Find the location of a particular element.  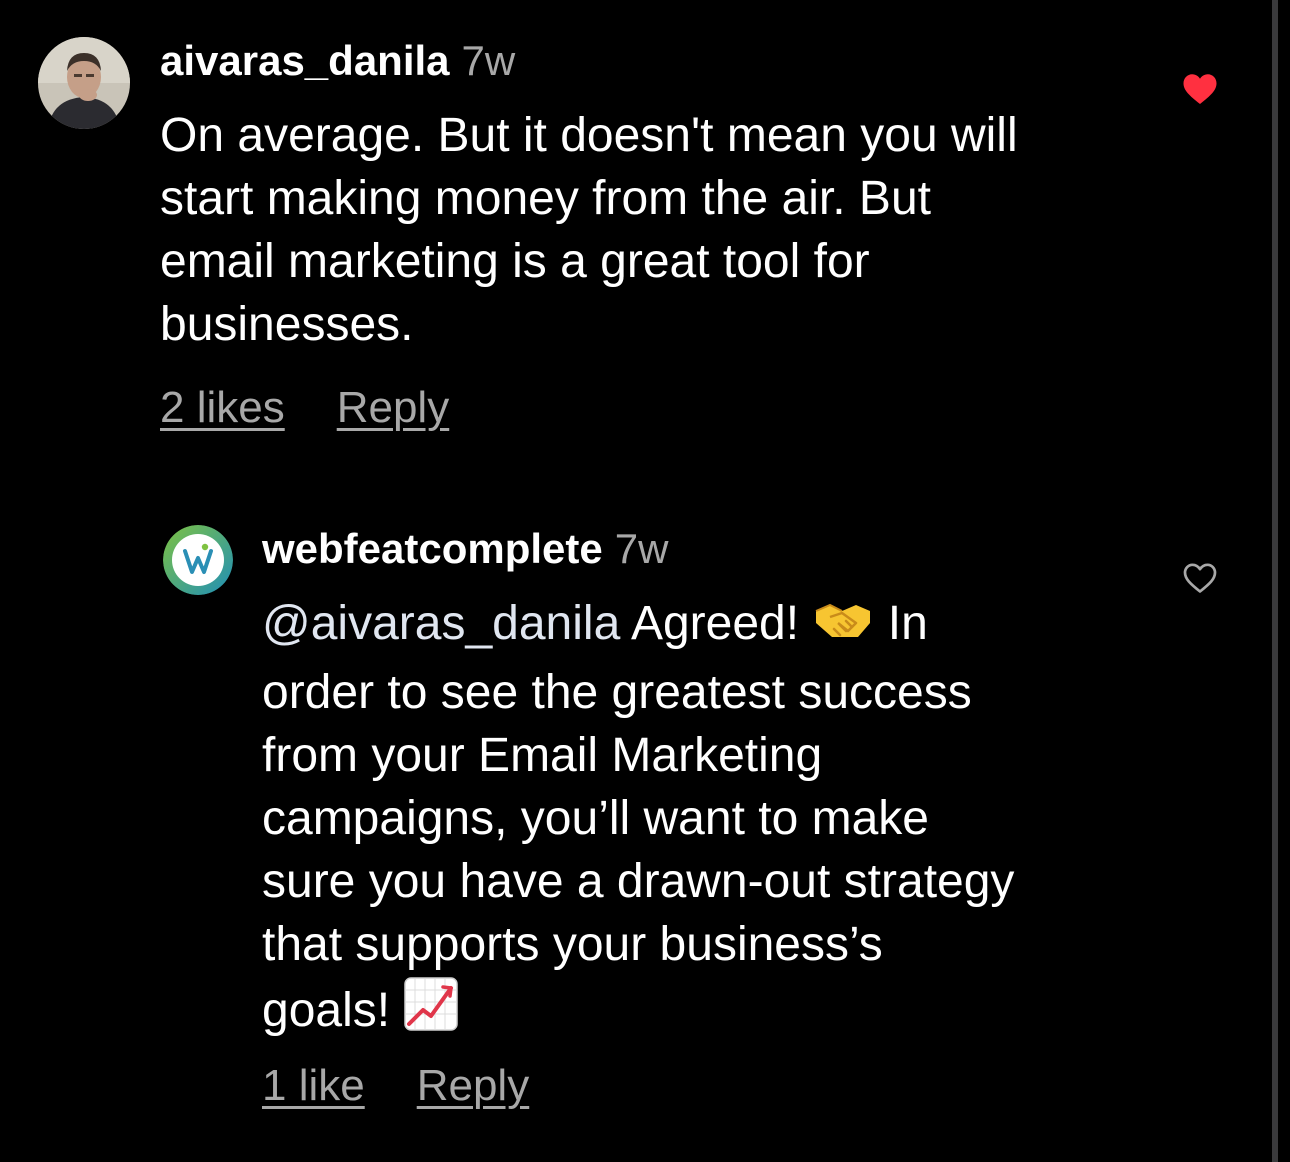

username: aivaras_danila is located at coordinates (305, 60).